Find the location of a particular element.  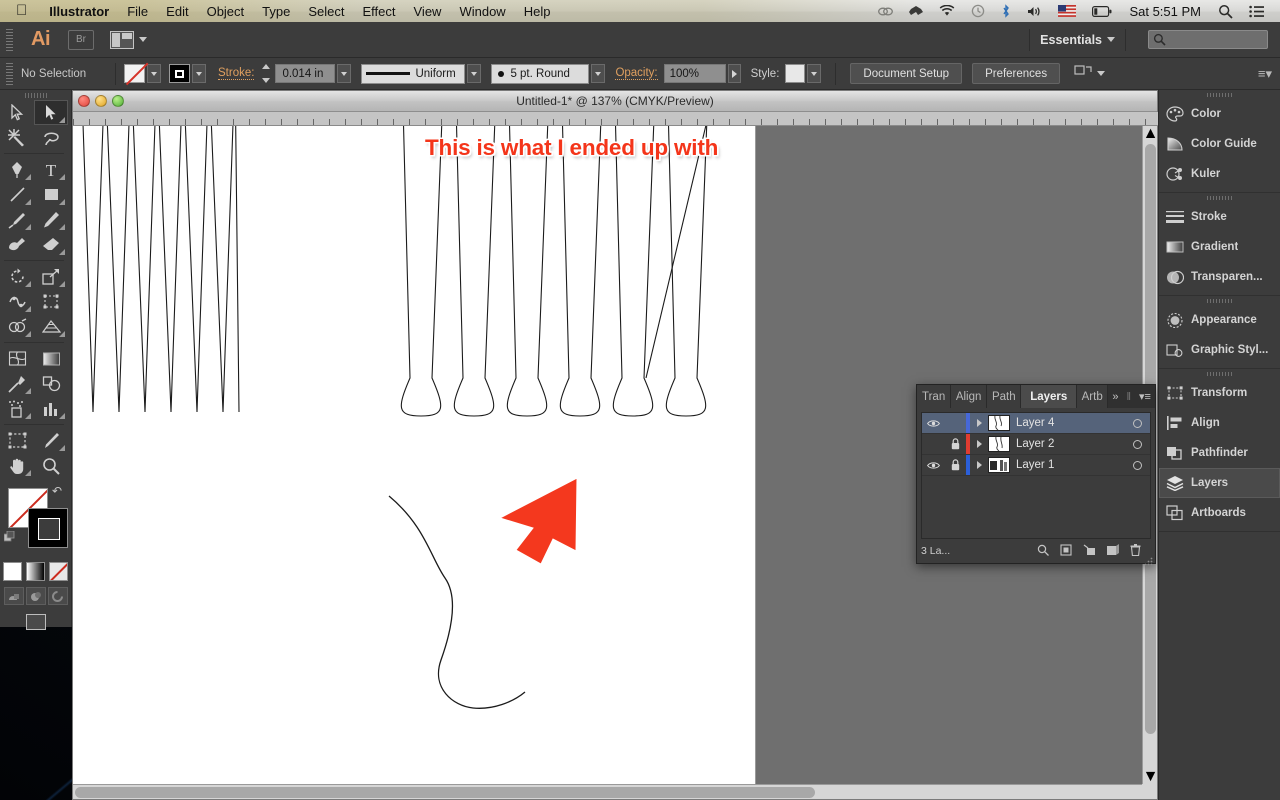

menu-view: View is located at coordinates (428, 11).